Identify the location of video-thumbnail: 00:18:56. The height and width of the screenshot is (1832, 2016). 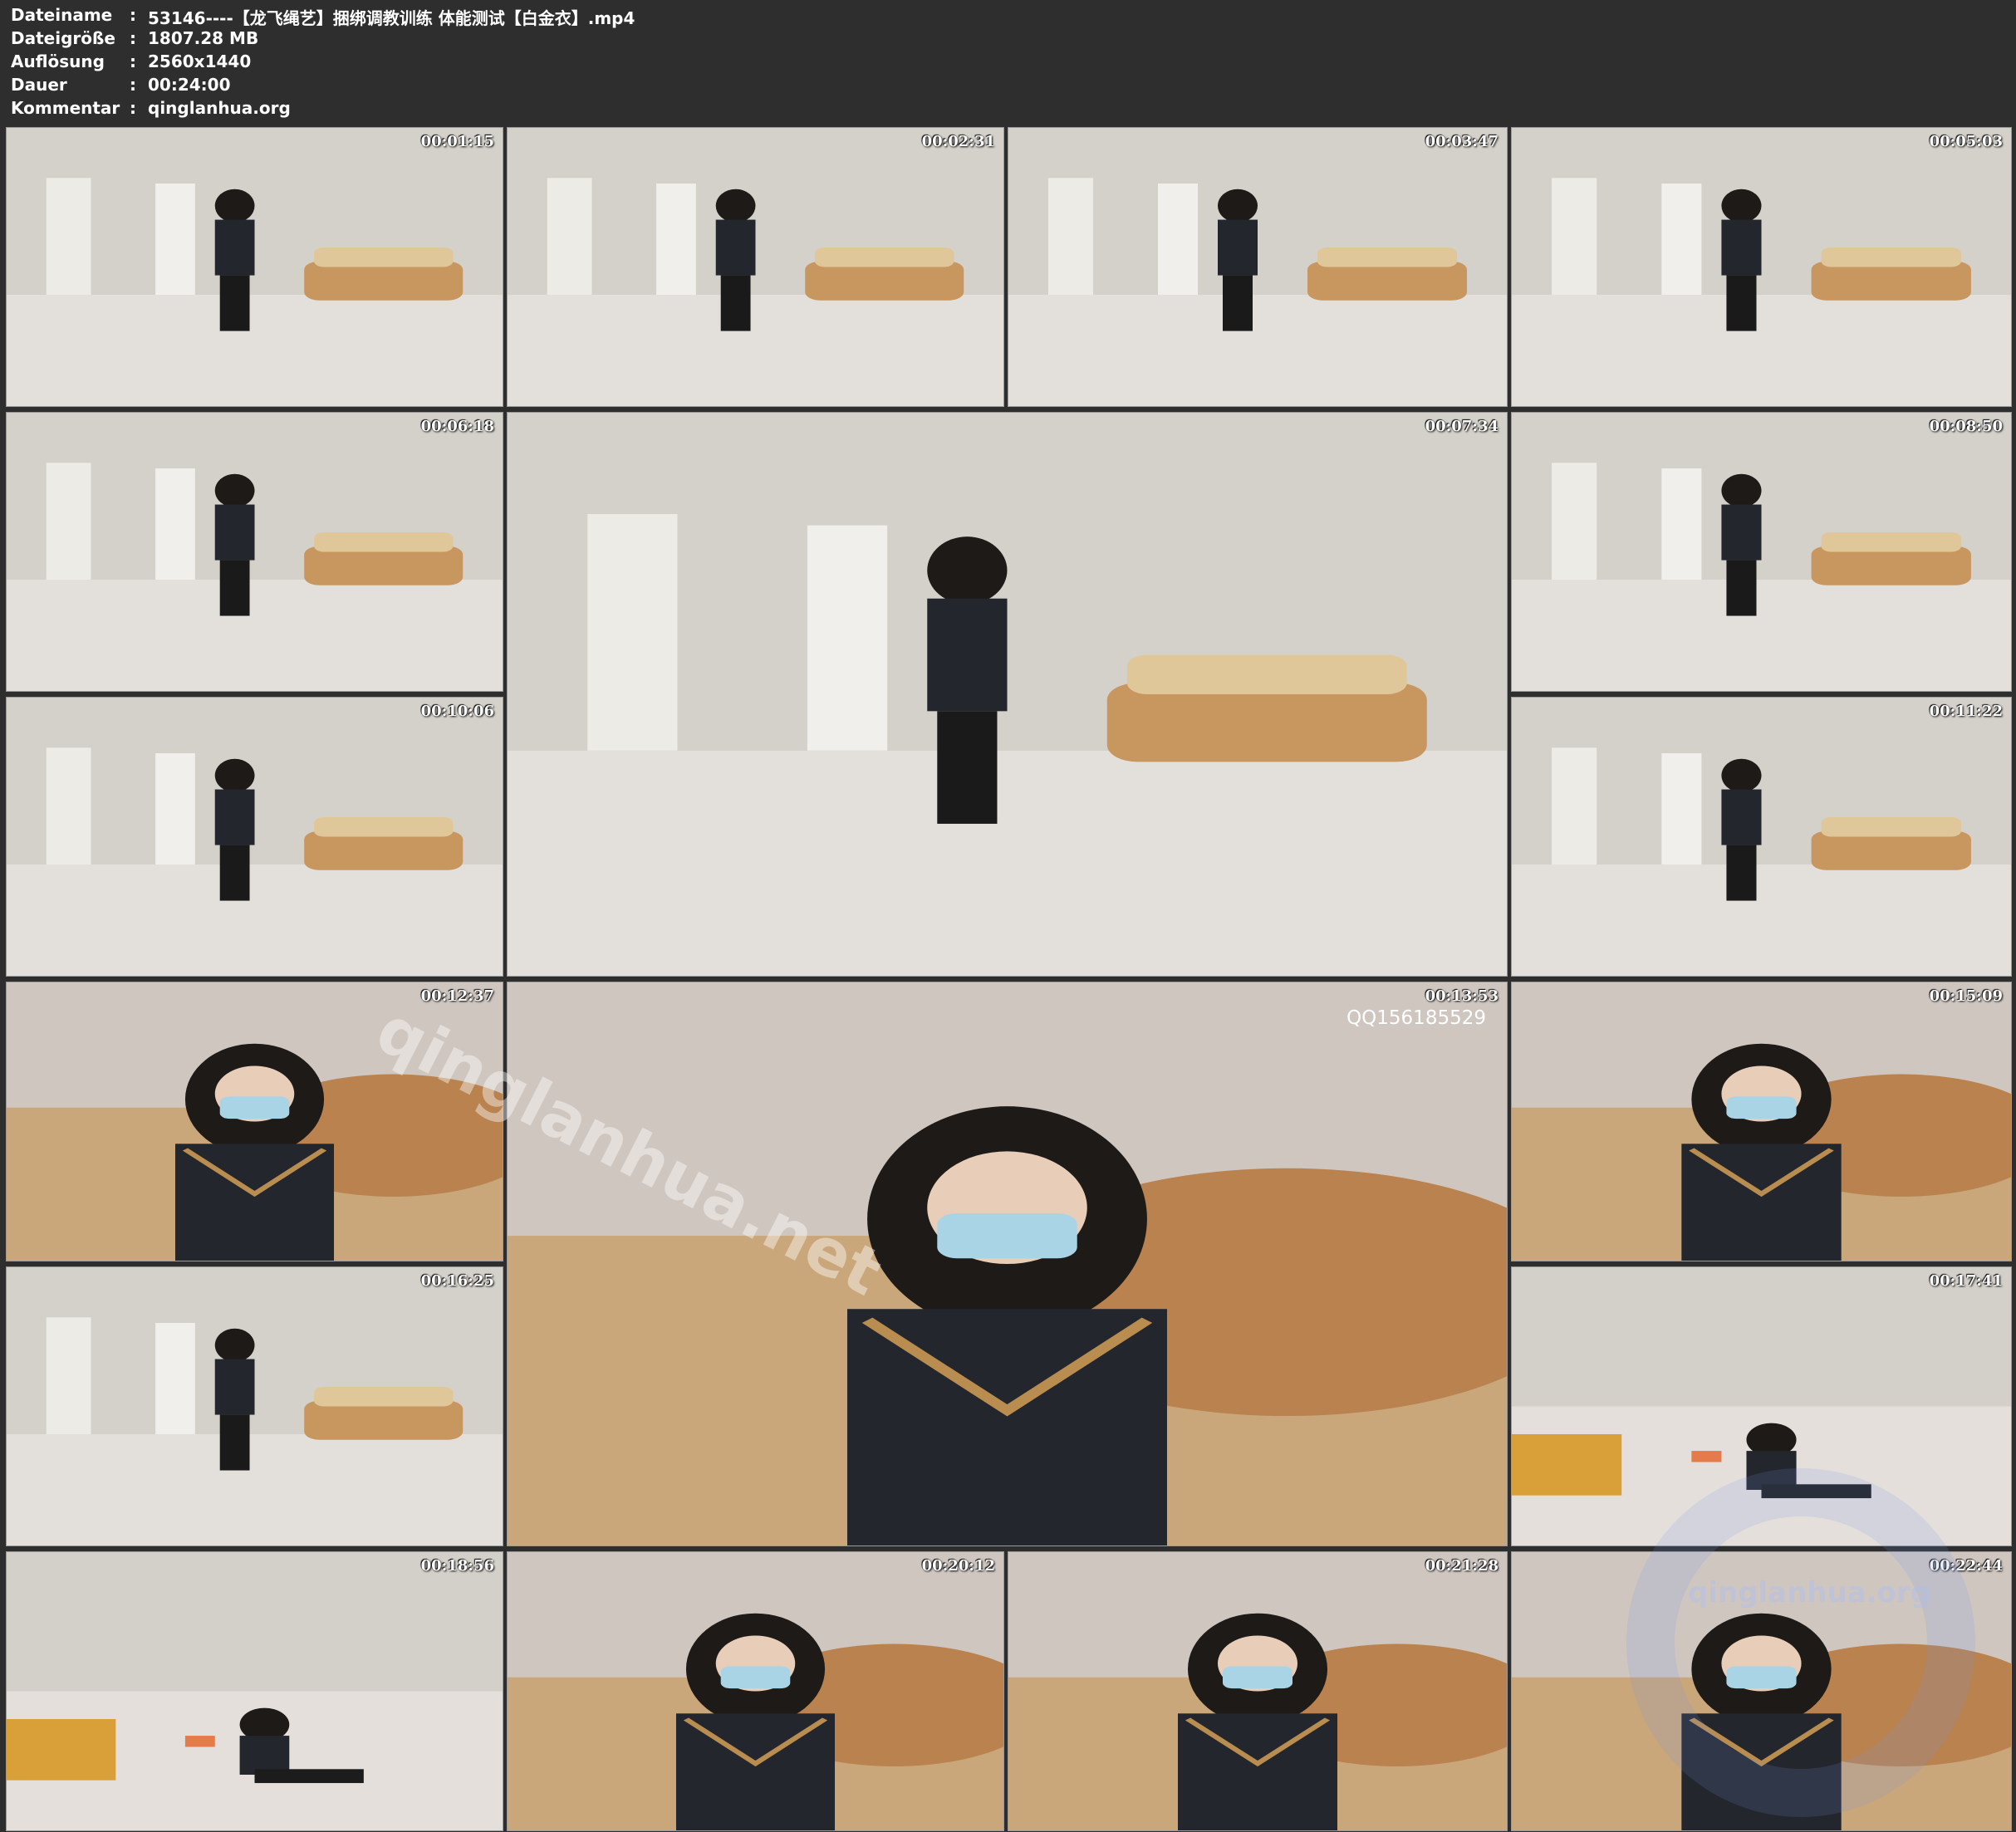
(255, 1691).